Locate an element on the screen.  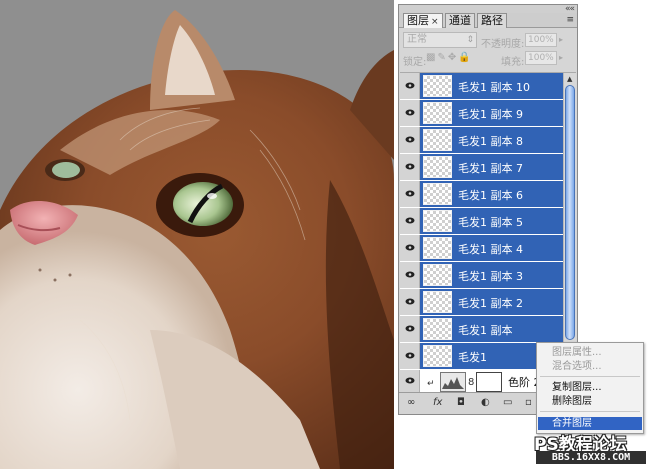
tab-label: 路径 is located at coordinates (492, 20).